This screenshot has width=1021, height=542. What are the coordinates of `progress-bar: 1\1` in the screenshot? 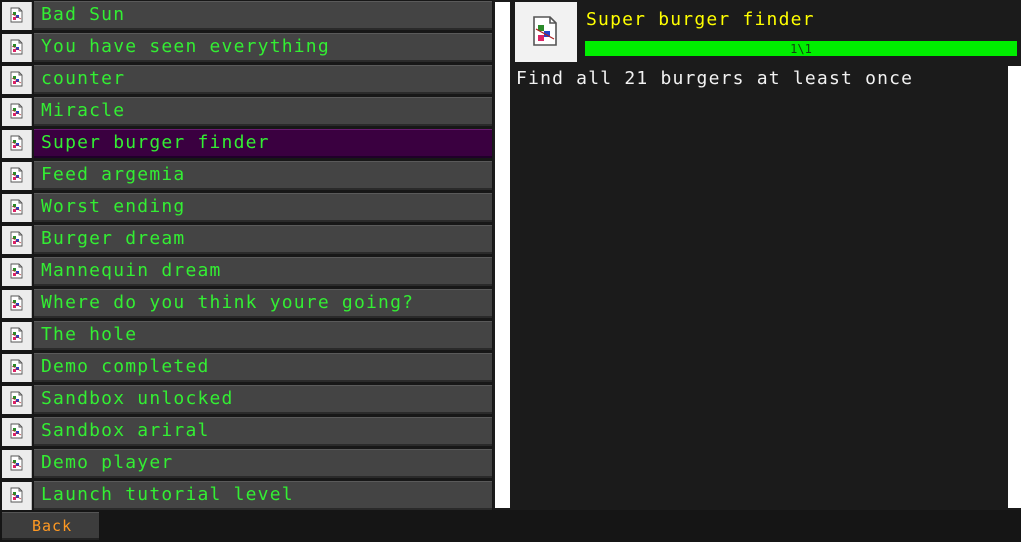 It's located at (801, 48).